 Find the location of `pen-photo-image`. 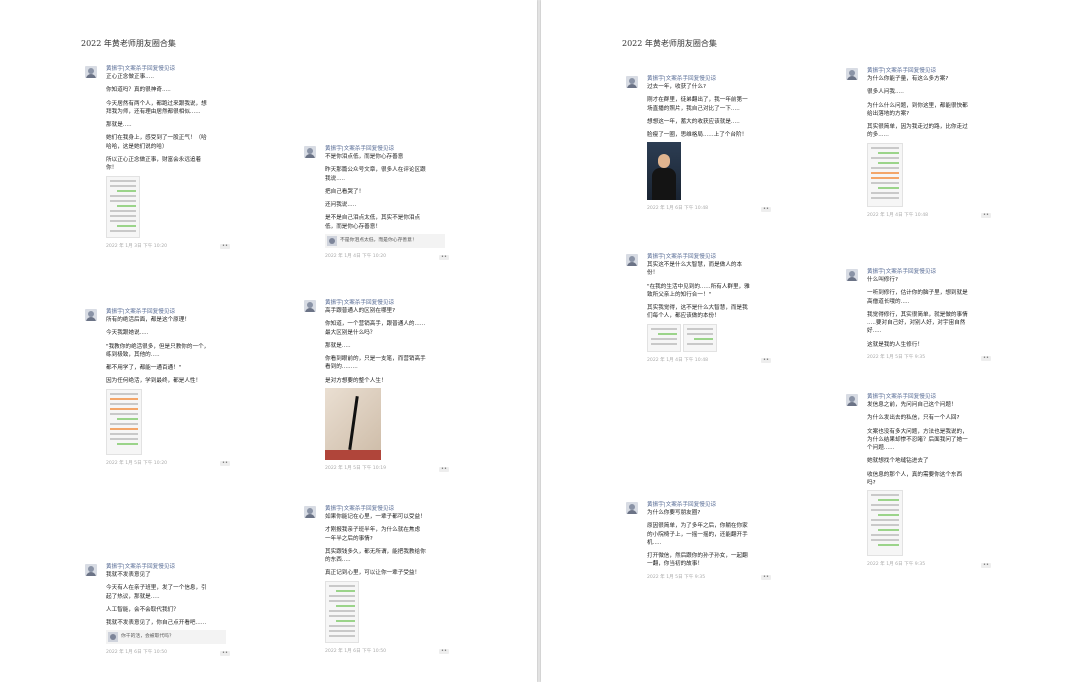

pen-photo-image is located at coordinates (353, 424).